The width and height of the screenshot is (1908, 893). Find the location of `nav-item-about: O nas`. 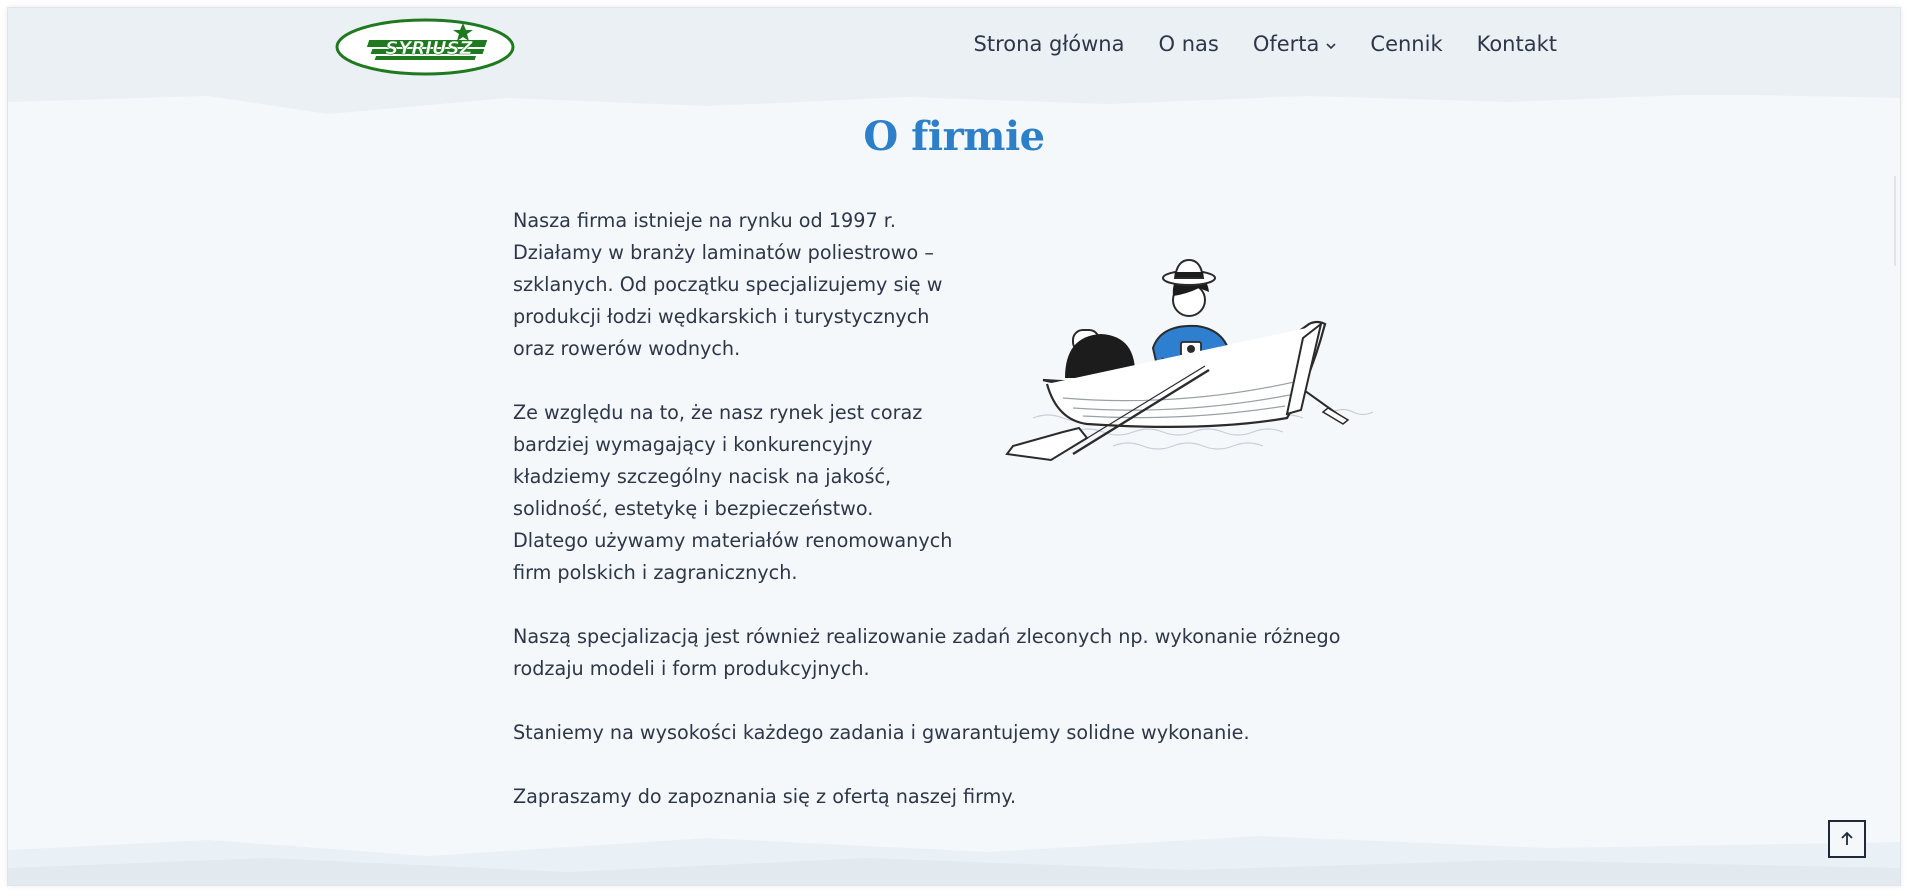

nav-item-about: O nas is located at coordinates (1188, 44).